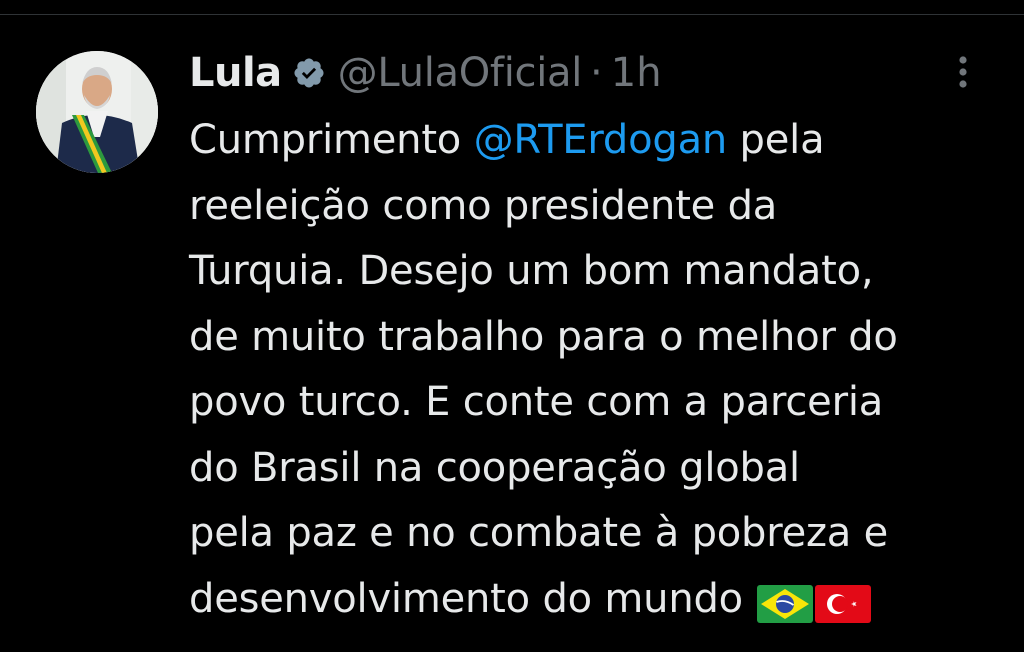  Describe the element at coordinates (543, 336) in the screenshot. I see `tweet-text-line: de muito trabalho para o melhor do` at that location.